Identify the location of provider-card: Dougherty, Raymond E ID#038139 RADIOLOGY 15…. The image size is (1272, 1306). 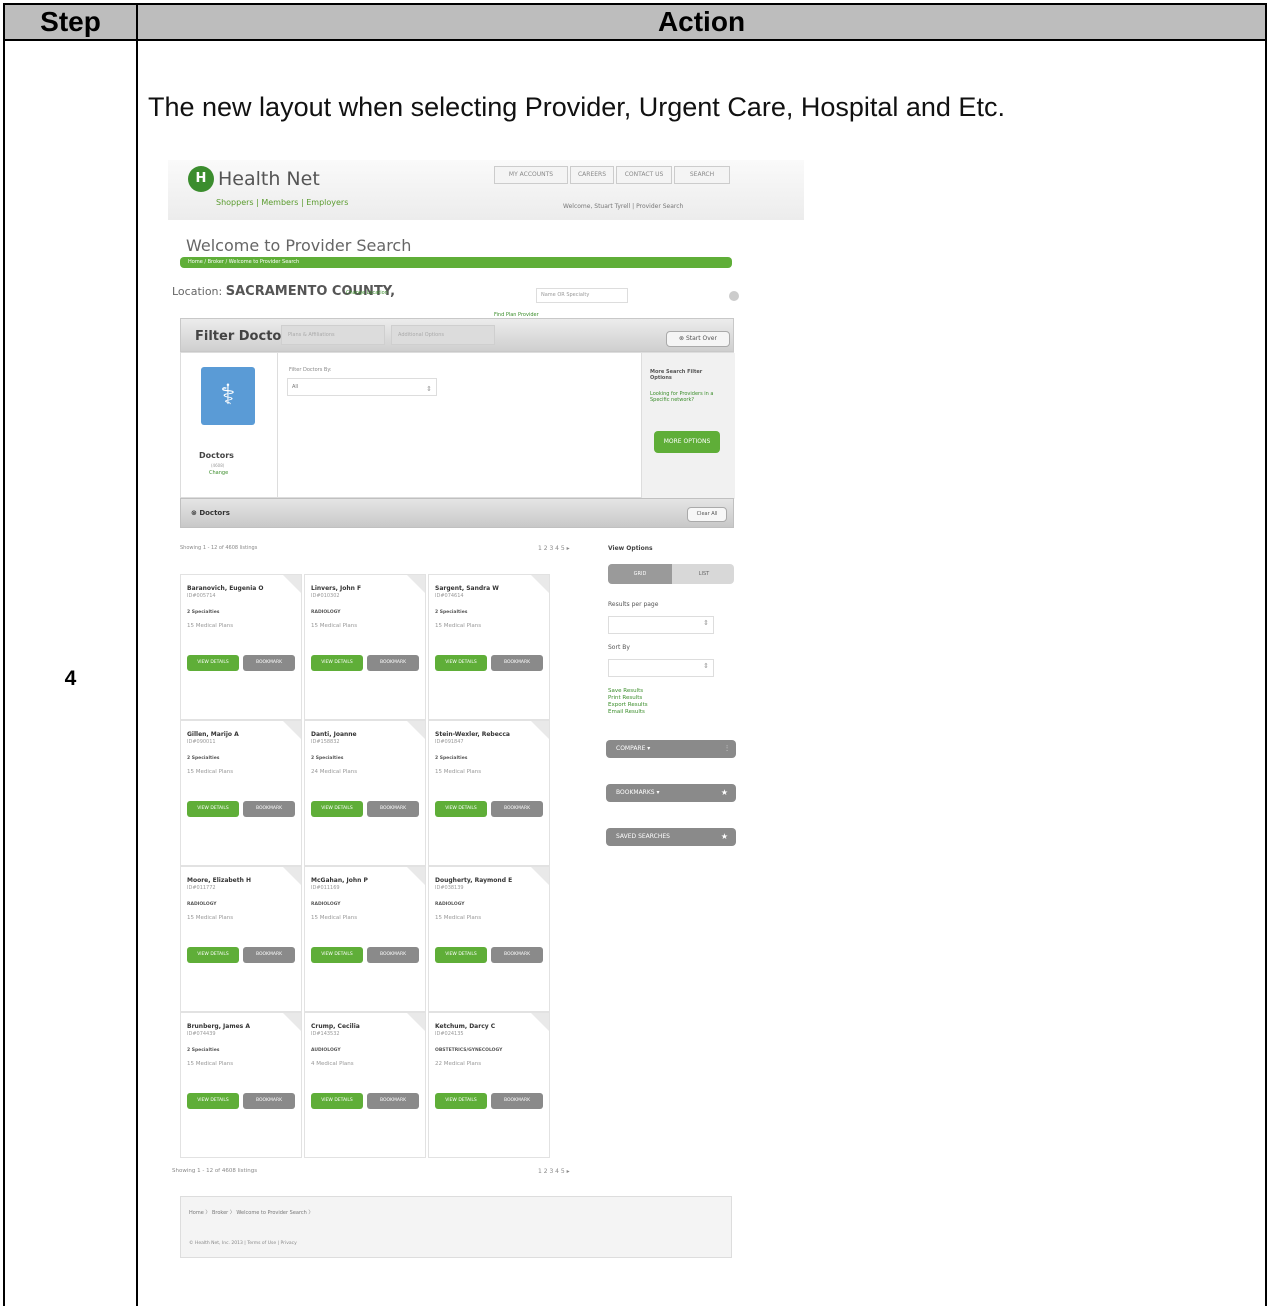
(489, 939).